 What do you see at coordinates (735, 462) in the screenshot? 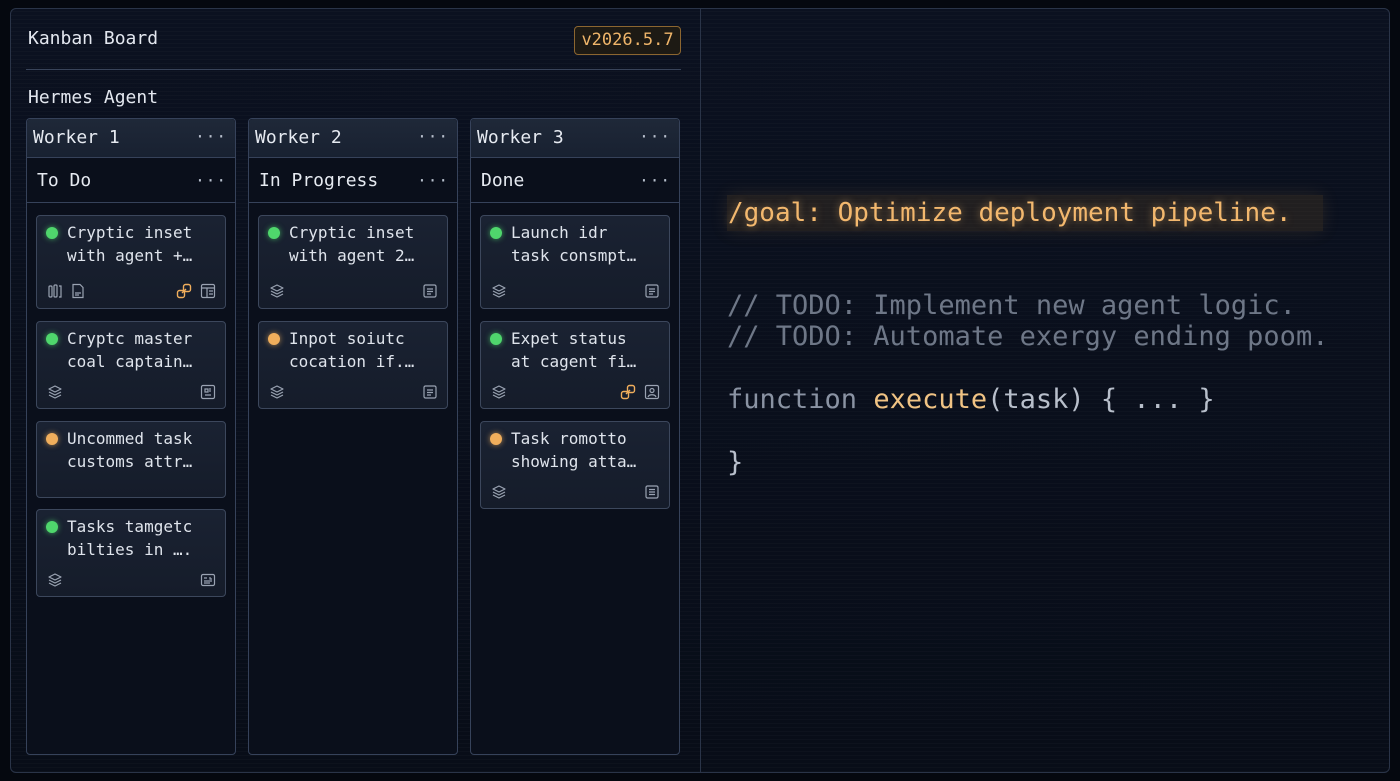
I see `closing-brace: }` at bounding box center [735, 462].